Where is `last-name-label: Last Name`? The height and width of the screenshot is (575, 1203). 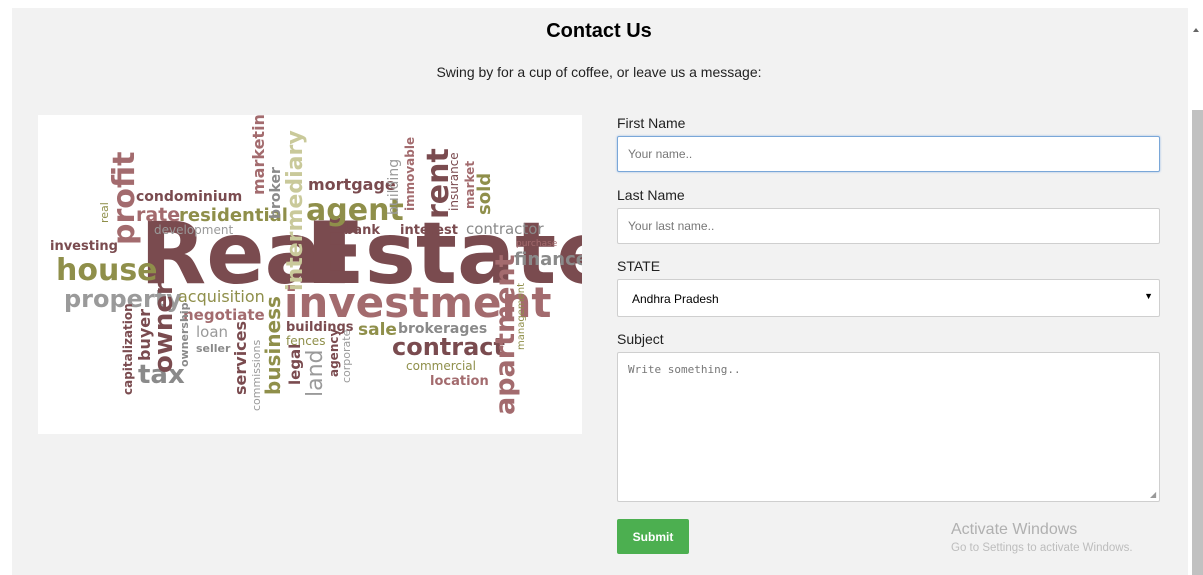
last-name-label: Last Name is located at coordinates (651, 195).